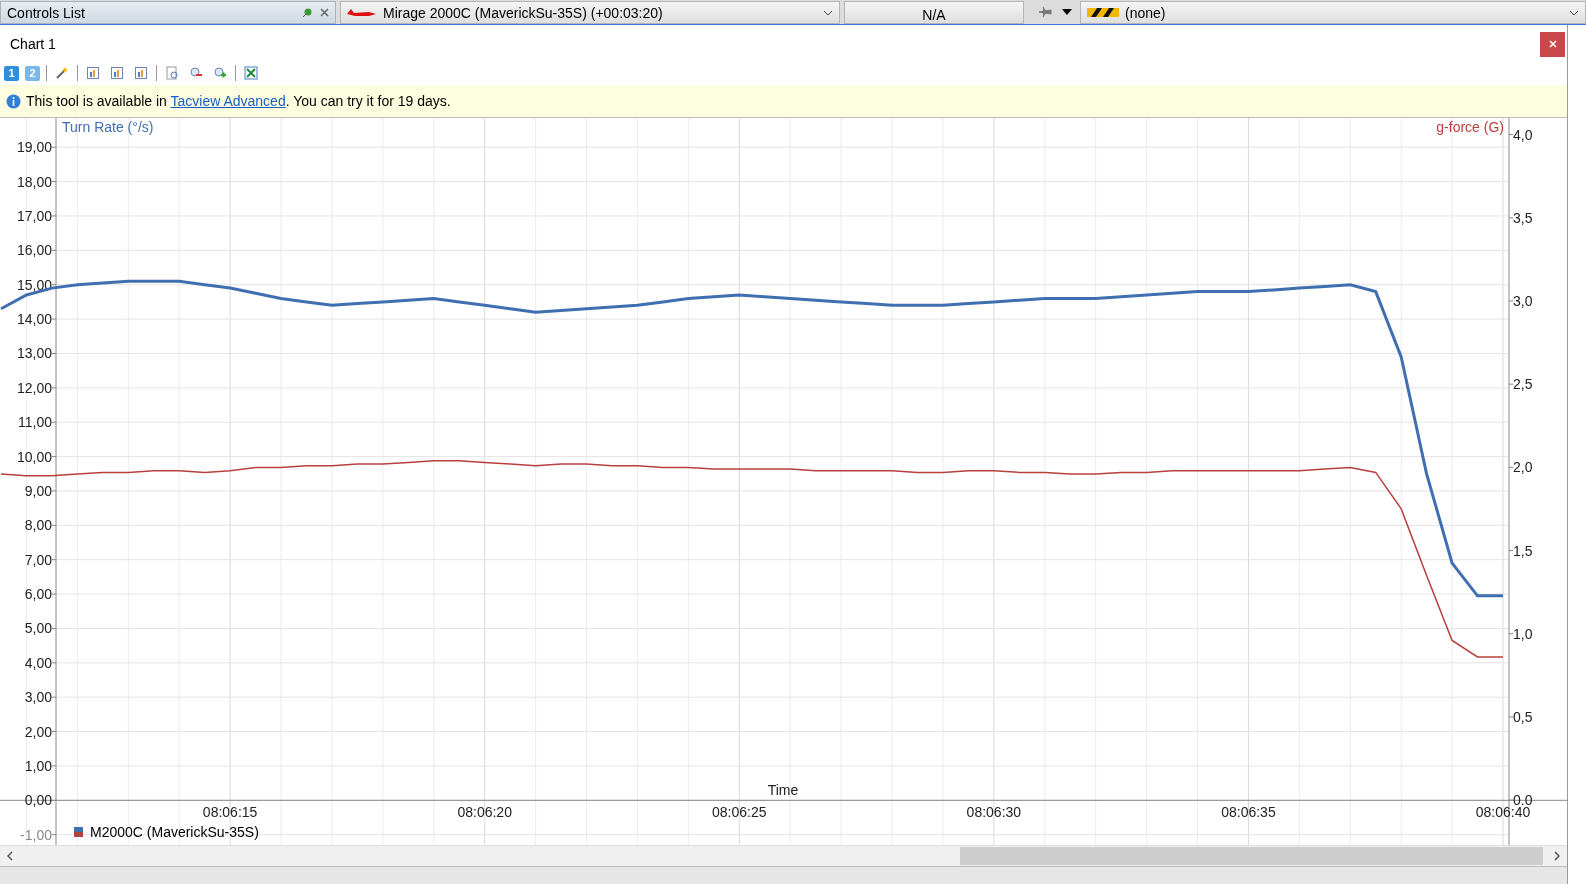  Describe the element at coordinates (994, 812) in the screenshot. I see `axis-tick-label: 08:06:30` at that location.